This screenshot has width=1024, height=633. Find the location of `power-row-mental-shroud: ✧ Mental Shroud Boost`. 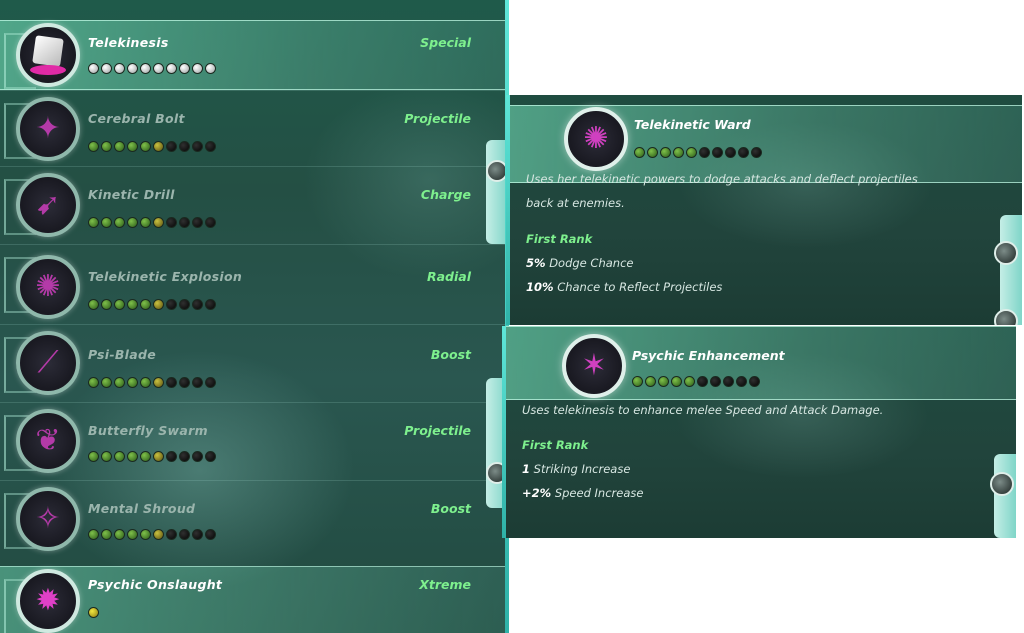

power-row-mental-shroud: ✧ Mental Shroud Boost is located at coordinates (252, 518).